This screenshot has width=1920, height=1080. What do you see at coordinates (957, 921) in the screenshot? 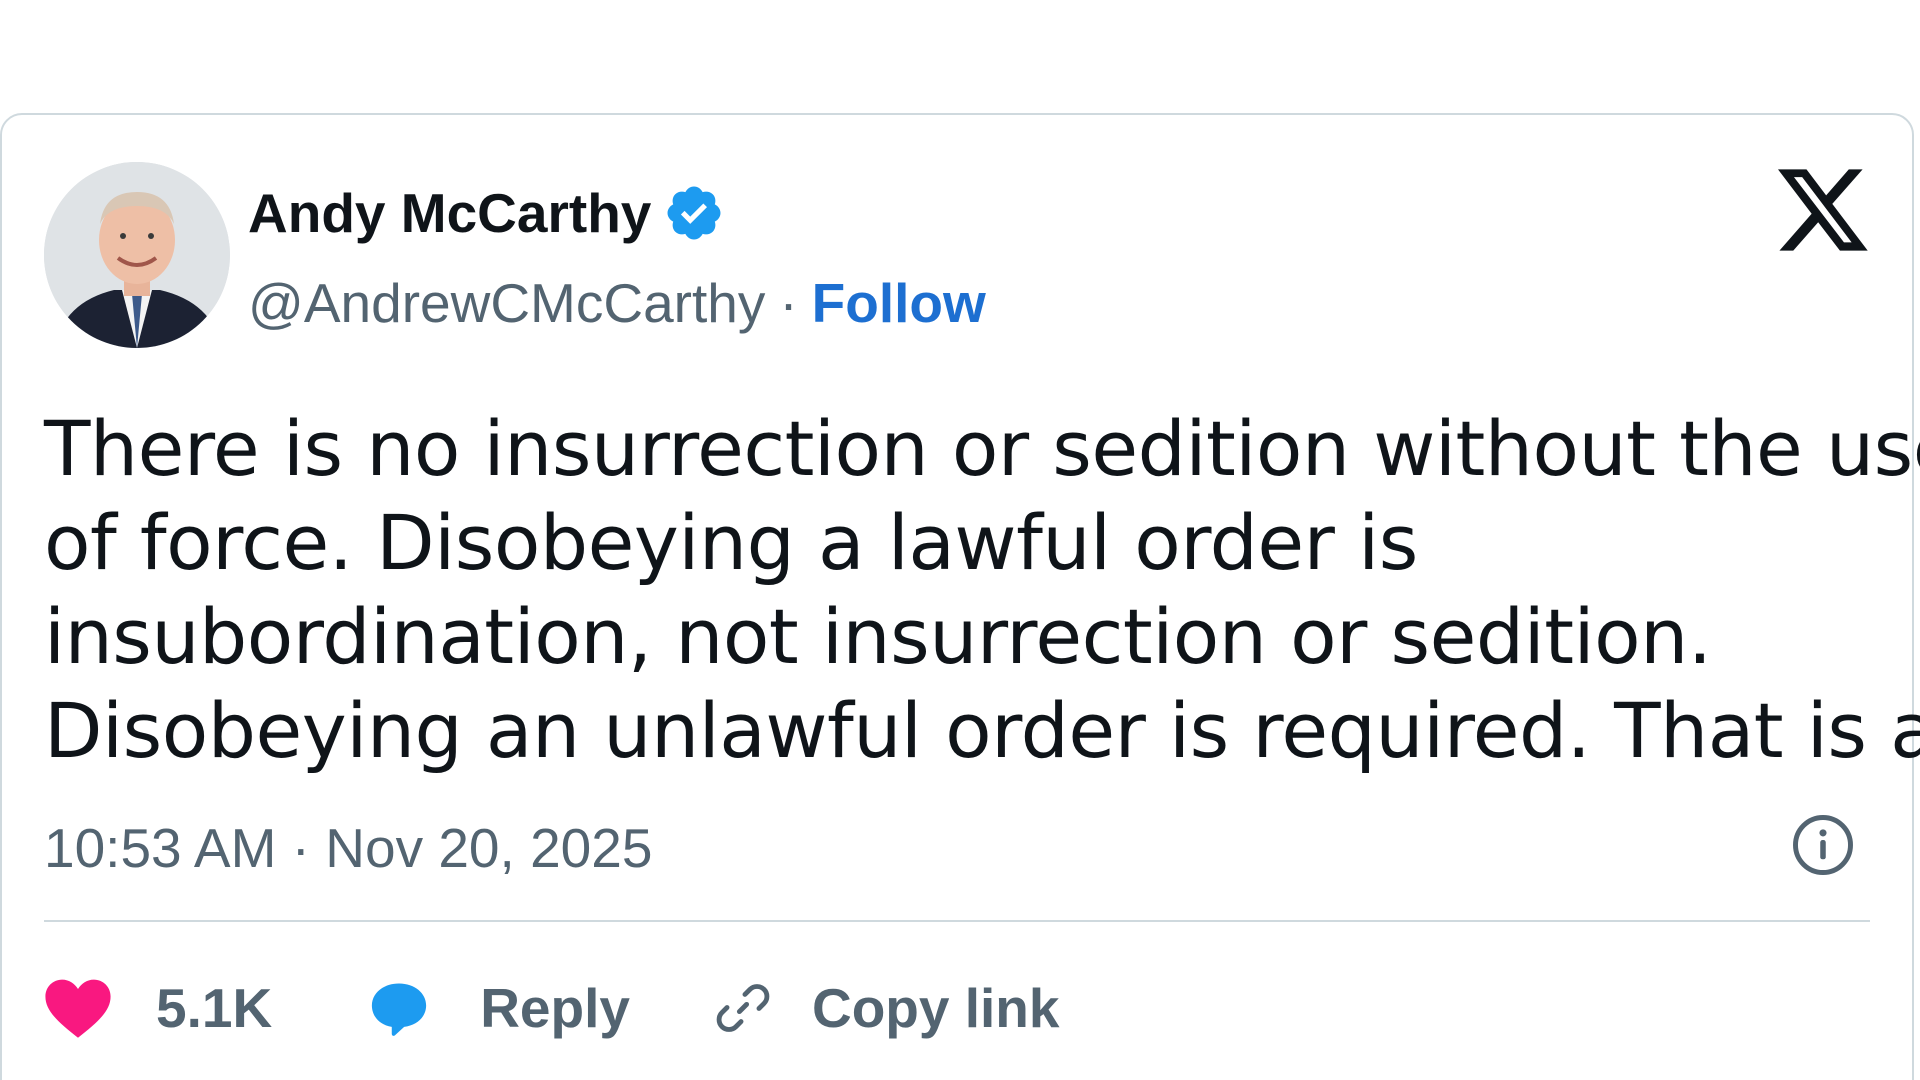
I see `divider` at bounding box center [957, 921].